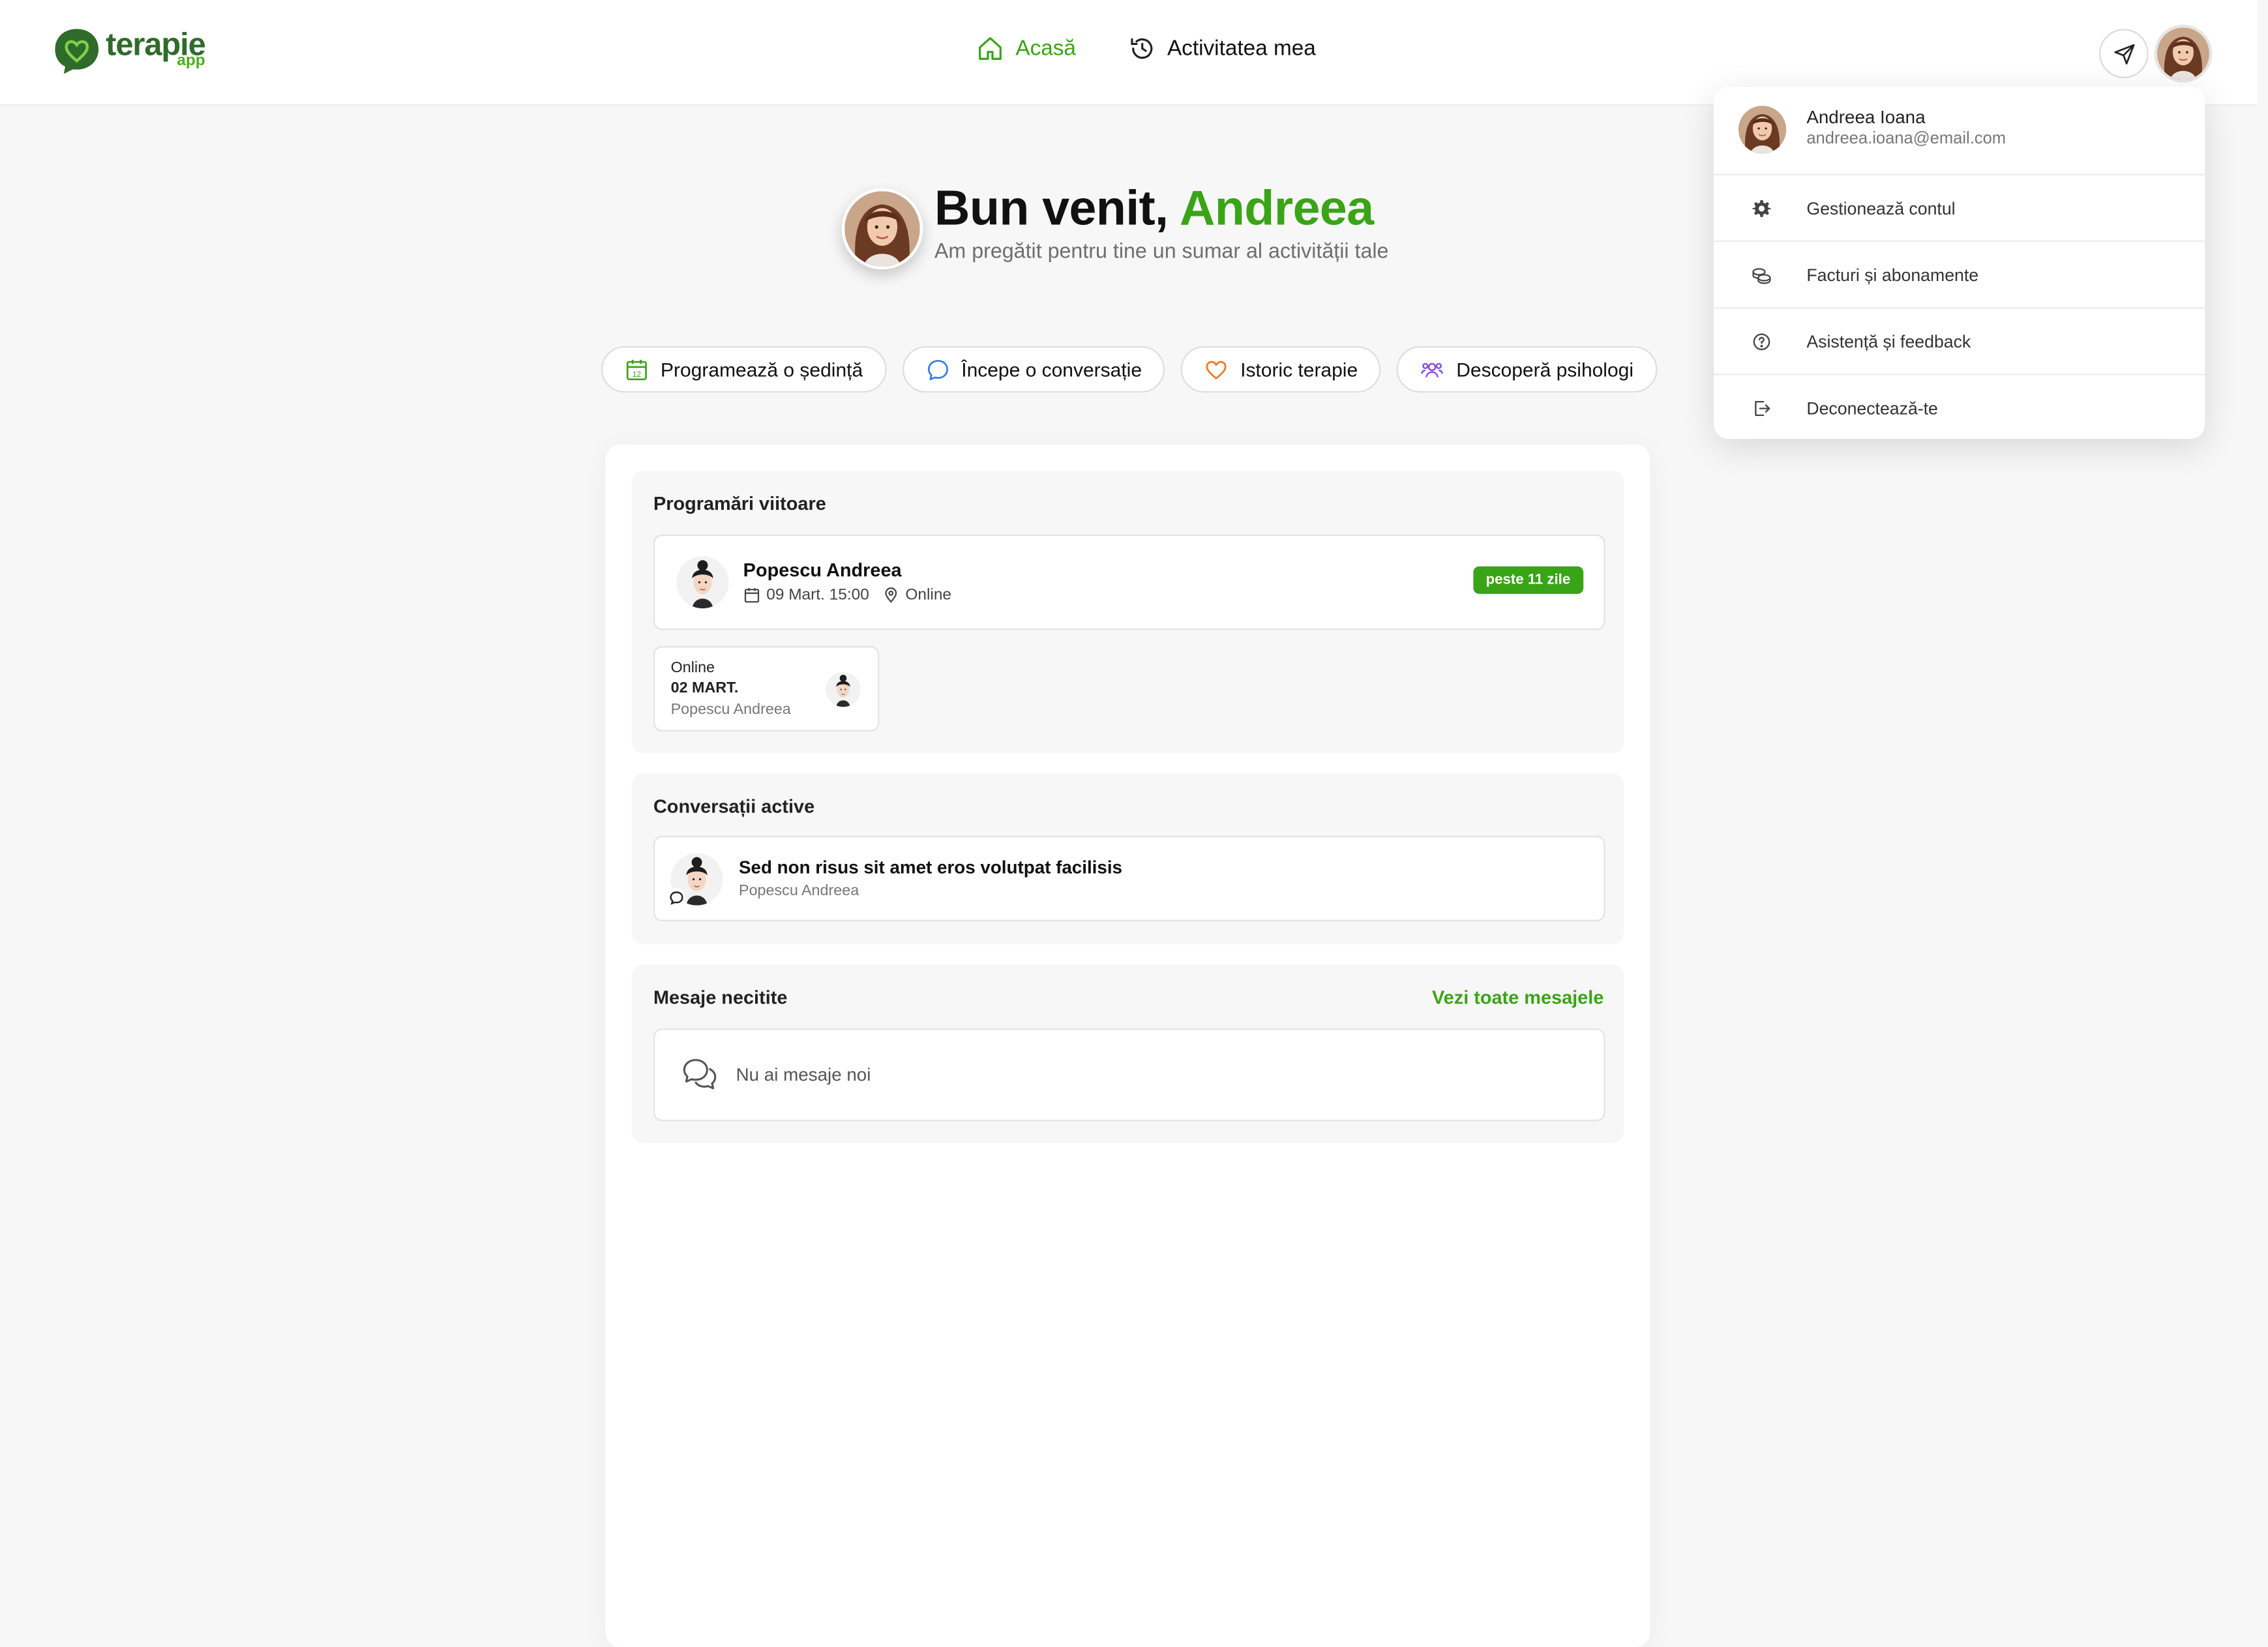 This screenshot has height=1647, width=2268. What do you see at coordinates (692, 668) in the screenshot?
I see `appointment-type: Online` at bounding box center [692, 668].